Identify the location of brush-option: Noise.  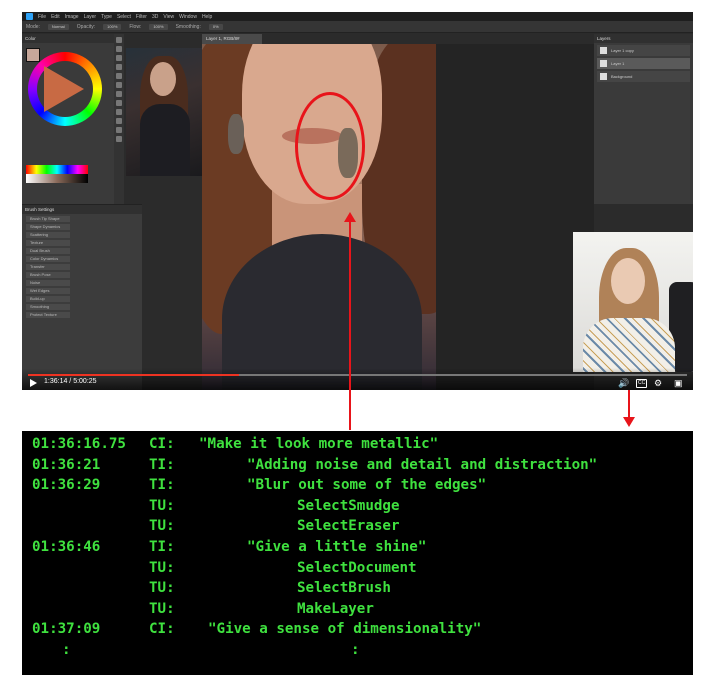
(48, 283).